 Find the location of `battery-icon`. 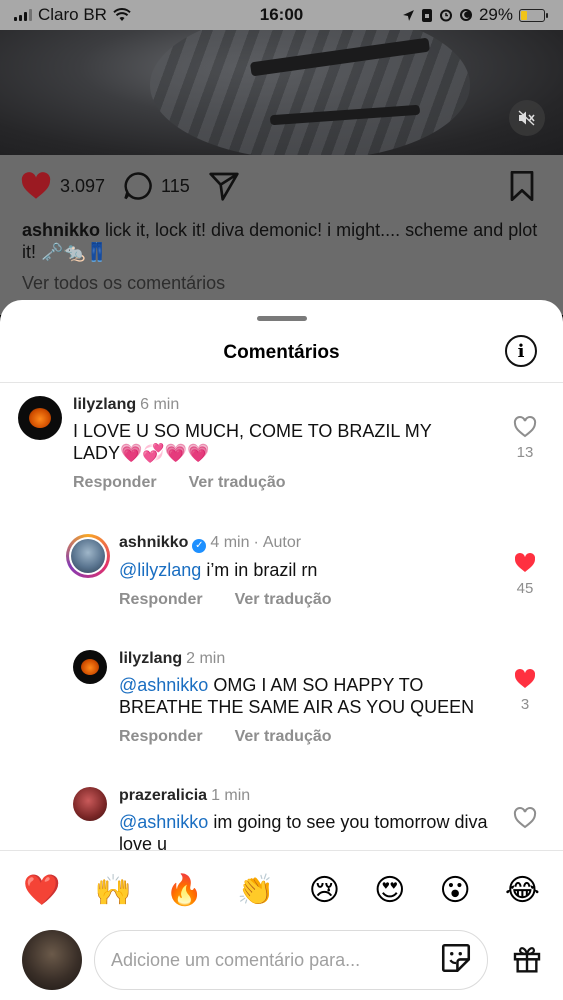

battery-icon is located at coordinates (533, 15).